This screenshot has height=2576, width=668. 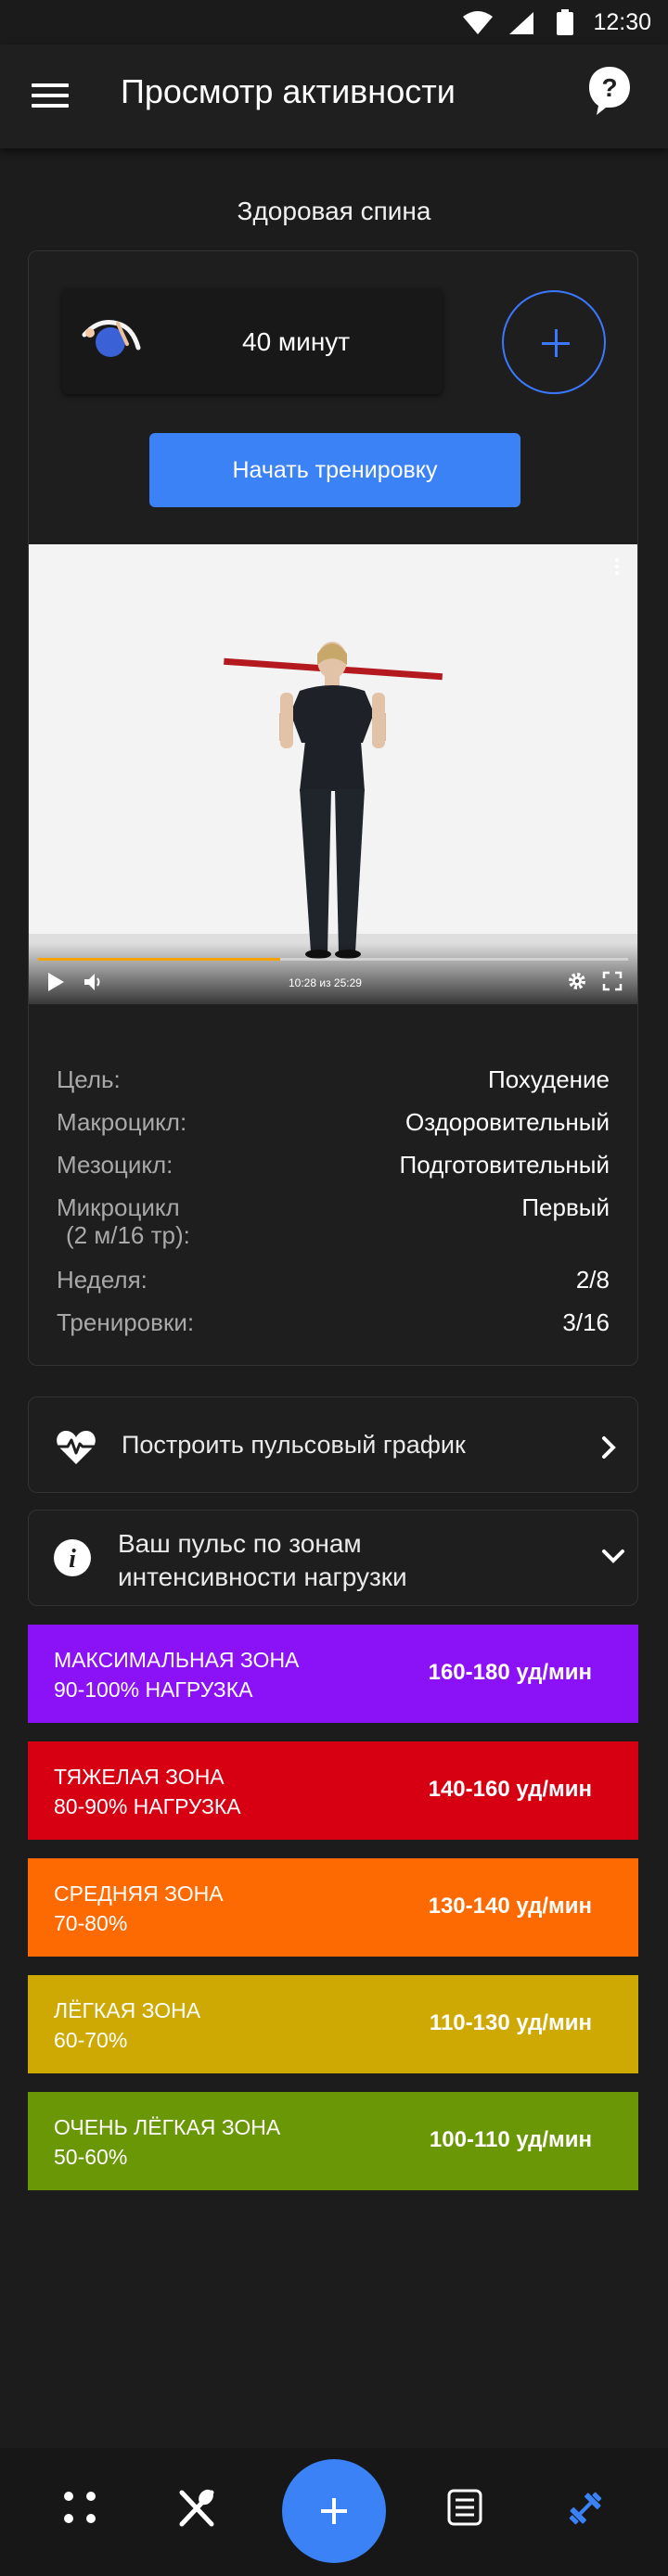 I want to click on info-label: Мезоцикл:, so click(x=115, y=1165).